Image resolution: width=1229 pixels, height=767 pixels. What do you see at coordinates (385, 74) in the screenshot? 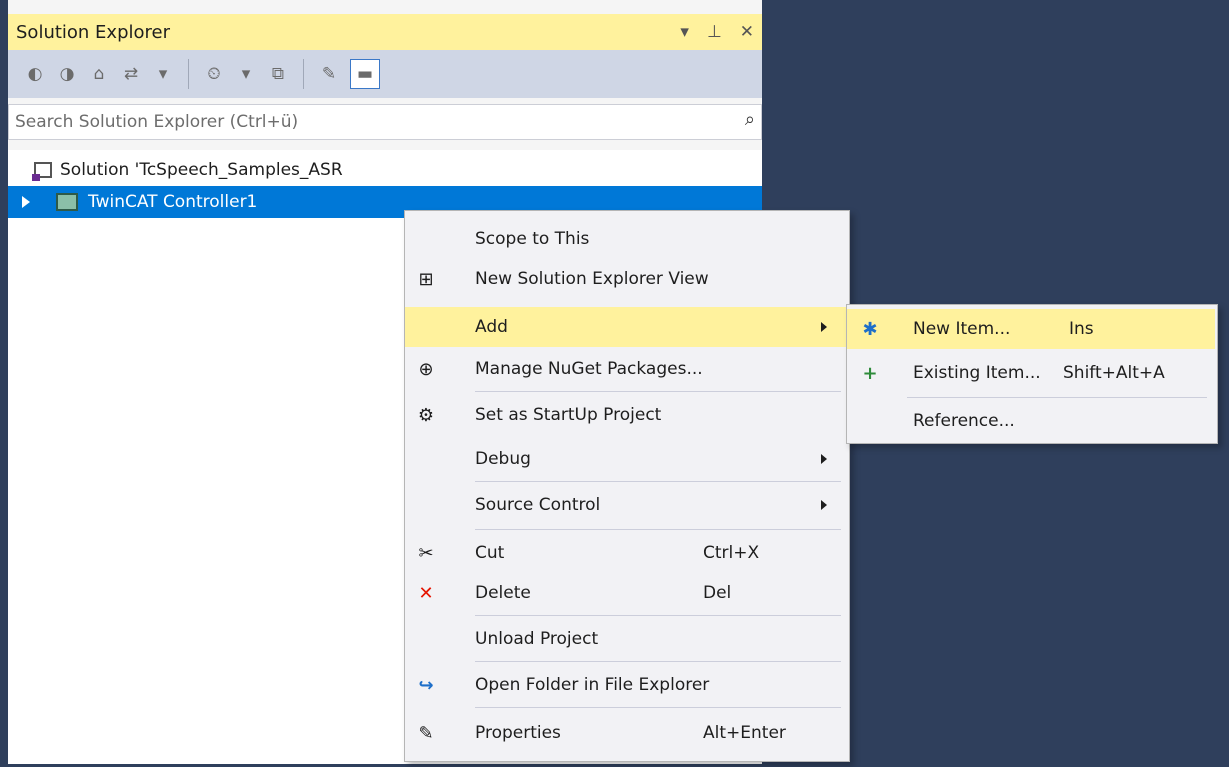
I see `panel-toolbar: ◐ ◑ ⌂ ⇄ ▾ ⏲ ▾ ⧉ ✎ ▬` at bounding box center [385, 74].